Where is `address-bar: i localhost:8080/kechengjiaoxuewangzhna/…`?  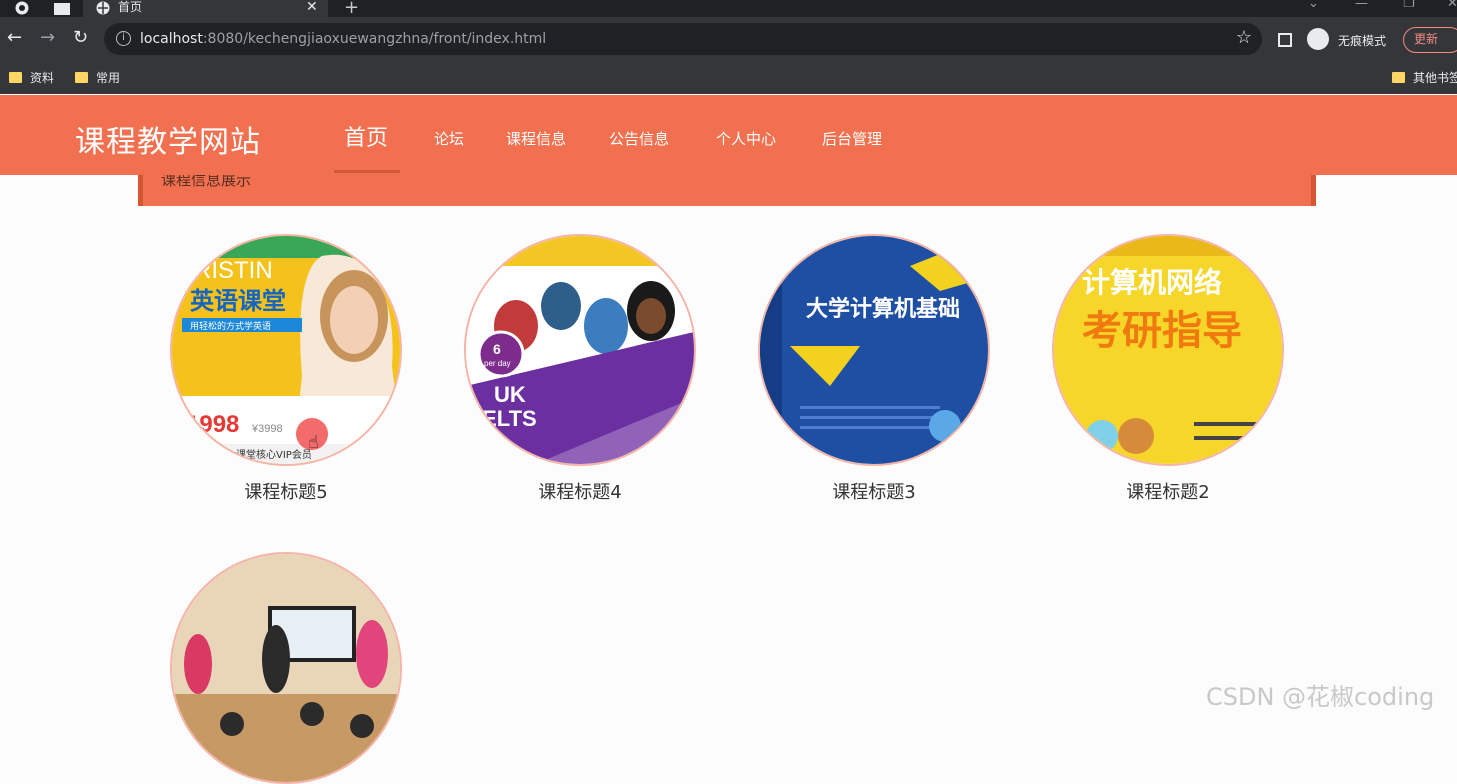
address-bar: i localhost:8080/kechengjiaoxuewangzhna/… is located at coordinates (683, 39).